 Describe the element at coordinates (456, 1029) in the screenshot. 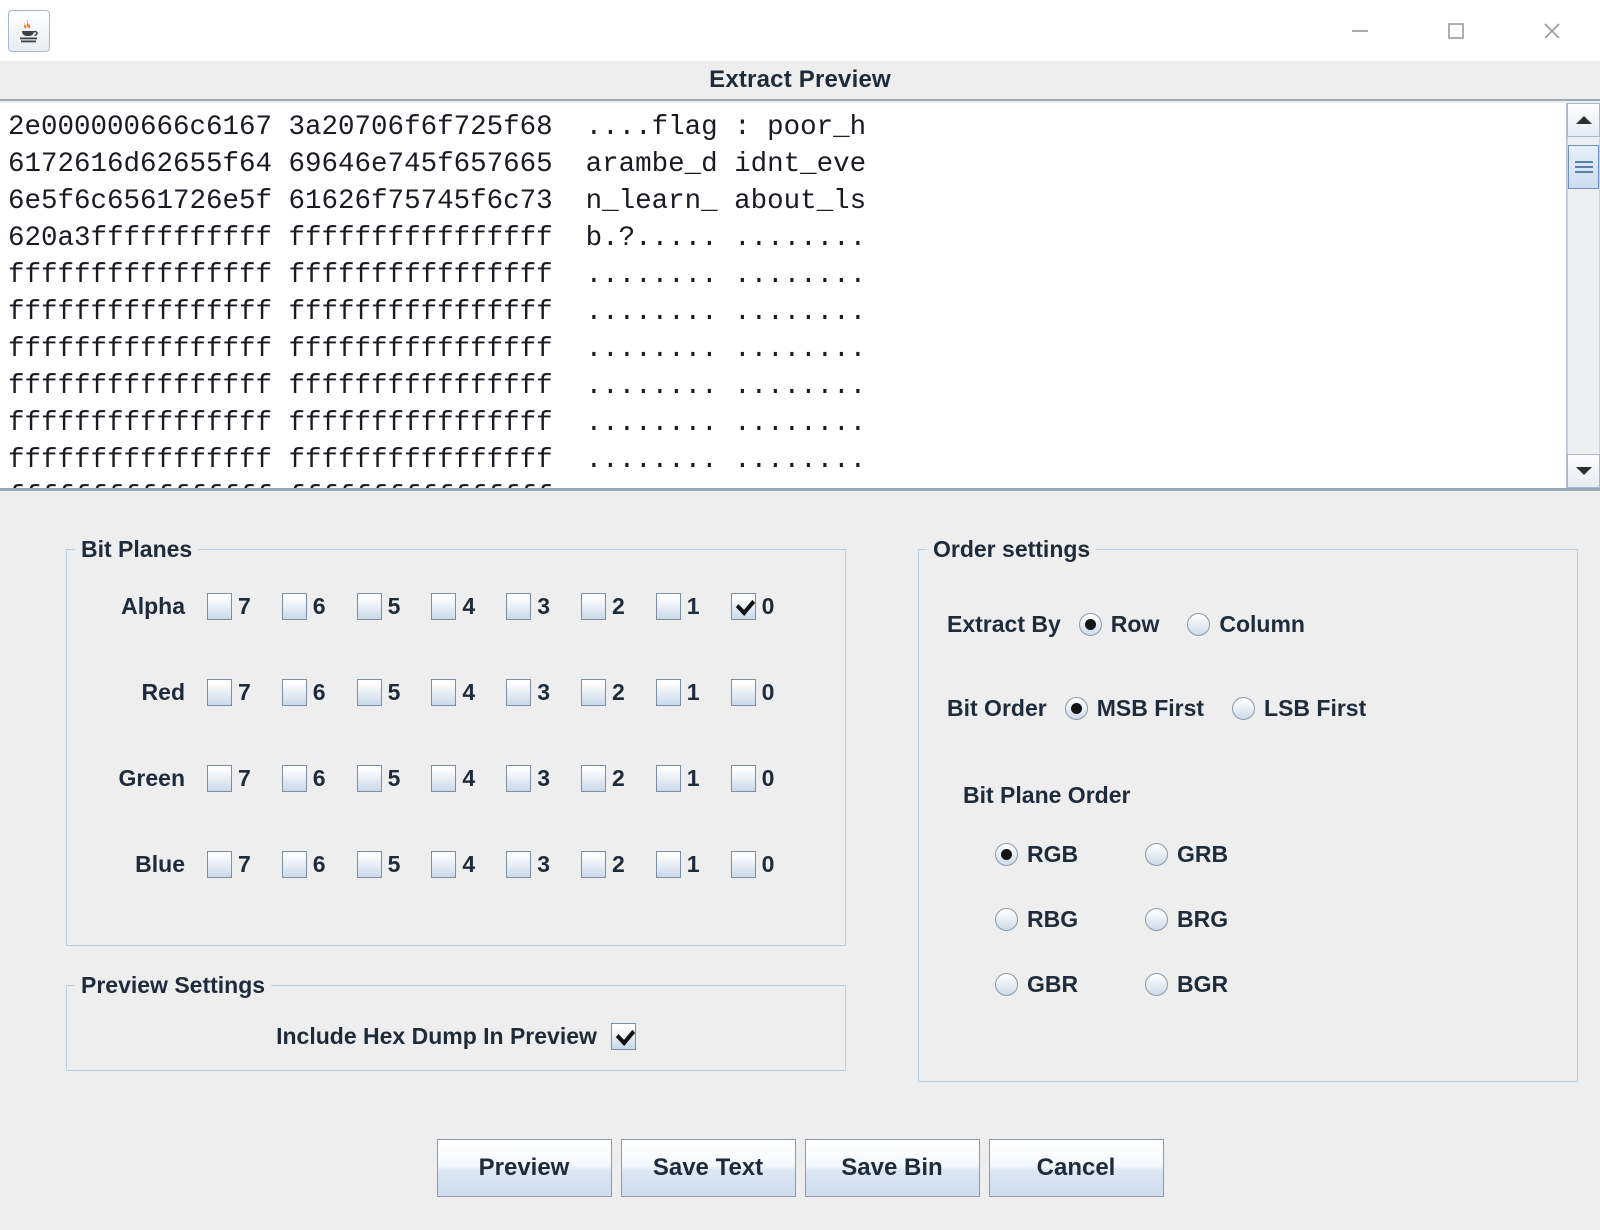

I see `include-hex-dump-row: Include Hex Dump In Preview` at that location.